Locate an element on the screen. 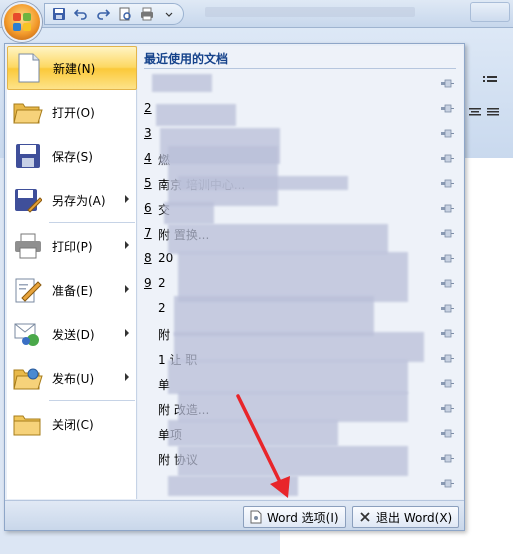 Image resolution: width=513 pixels, height=554 pixels. recent-document-number: 5 is located at coordinates (148, 183).